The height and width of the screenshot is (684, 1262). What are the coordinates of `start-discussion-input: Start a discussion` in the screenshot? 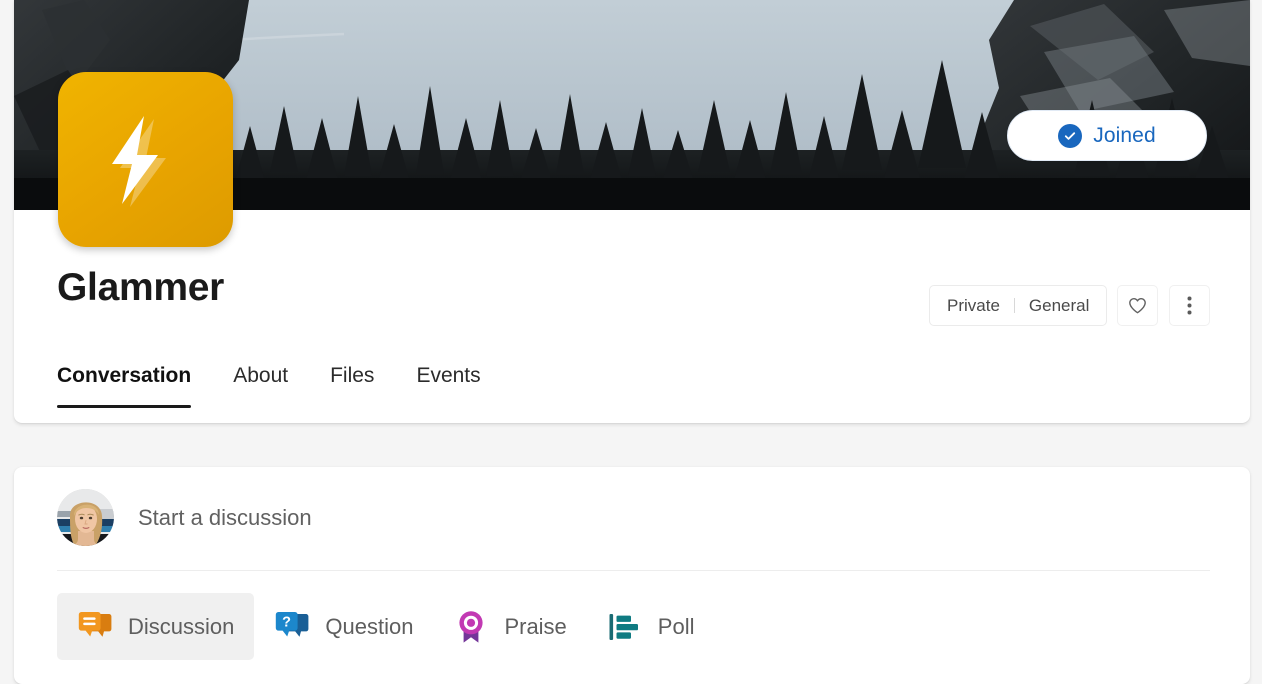 It's located at (225, 518).